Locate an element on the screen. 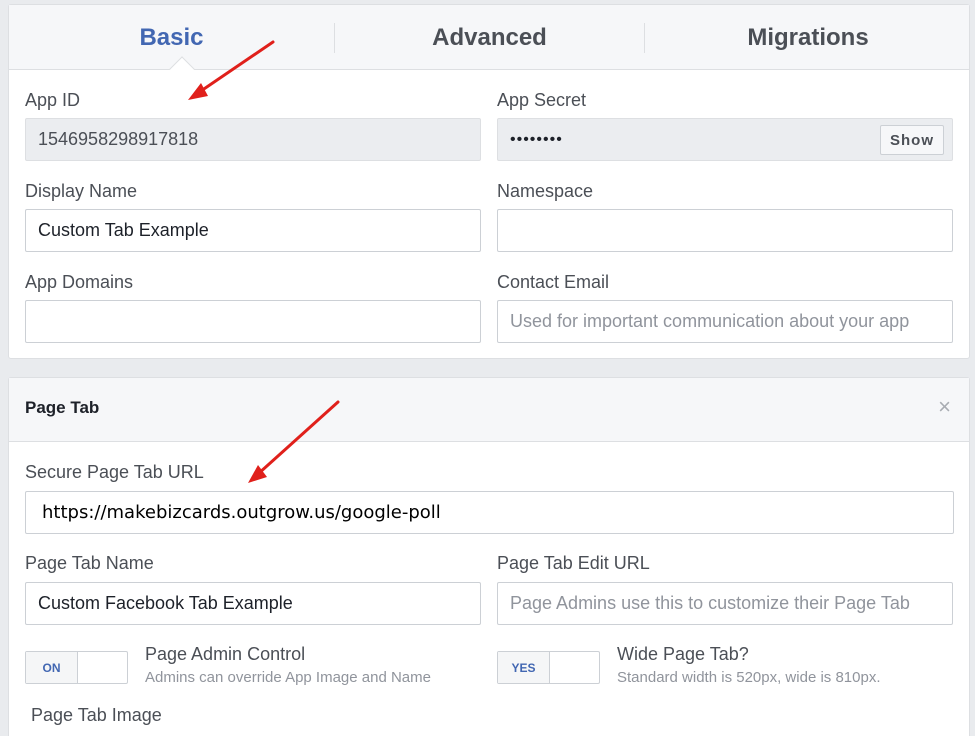 The height and width of the screenshot is (736, 975). app-domains-field is located at coordinates (253, 321).